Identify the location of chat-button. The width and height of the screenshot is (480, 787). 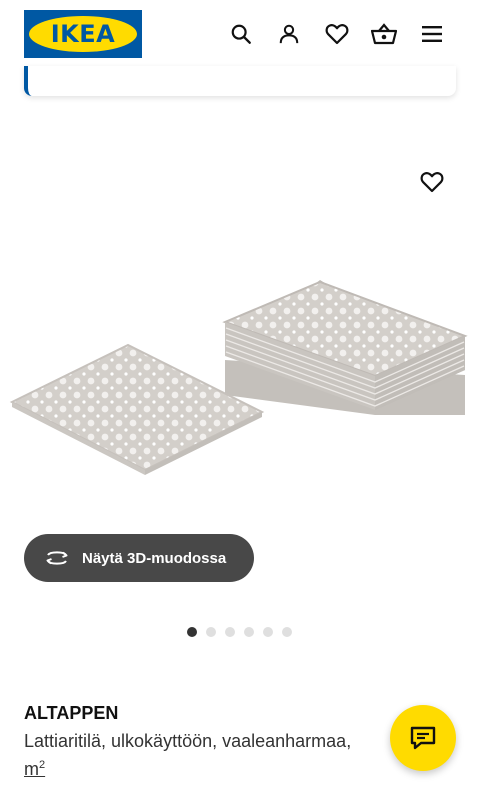
(423, 738).